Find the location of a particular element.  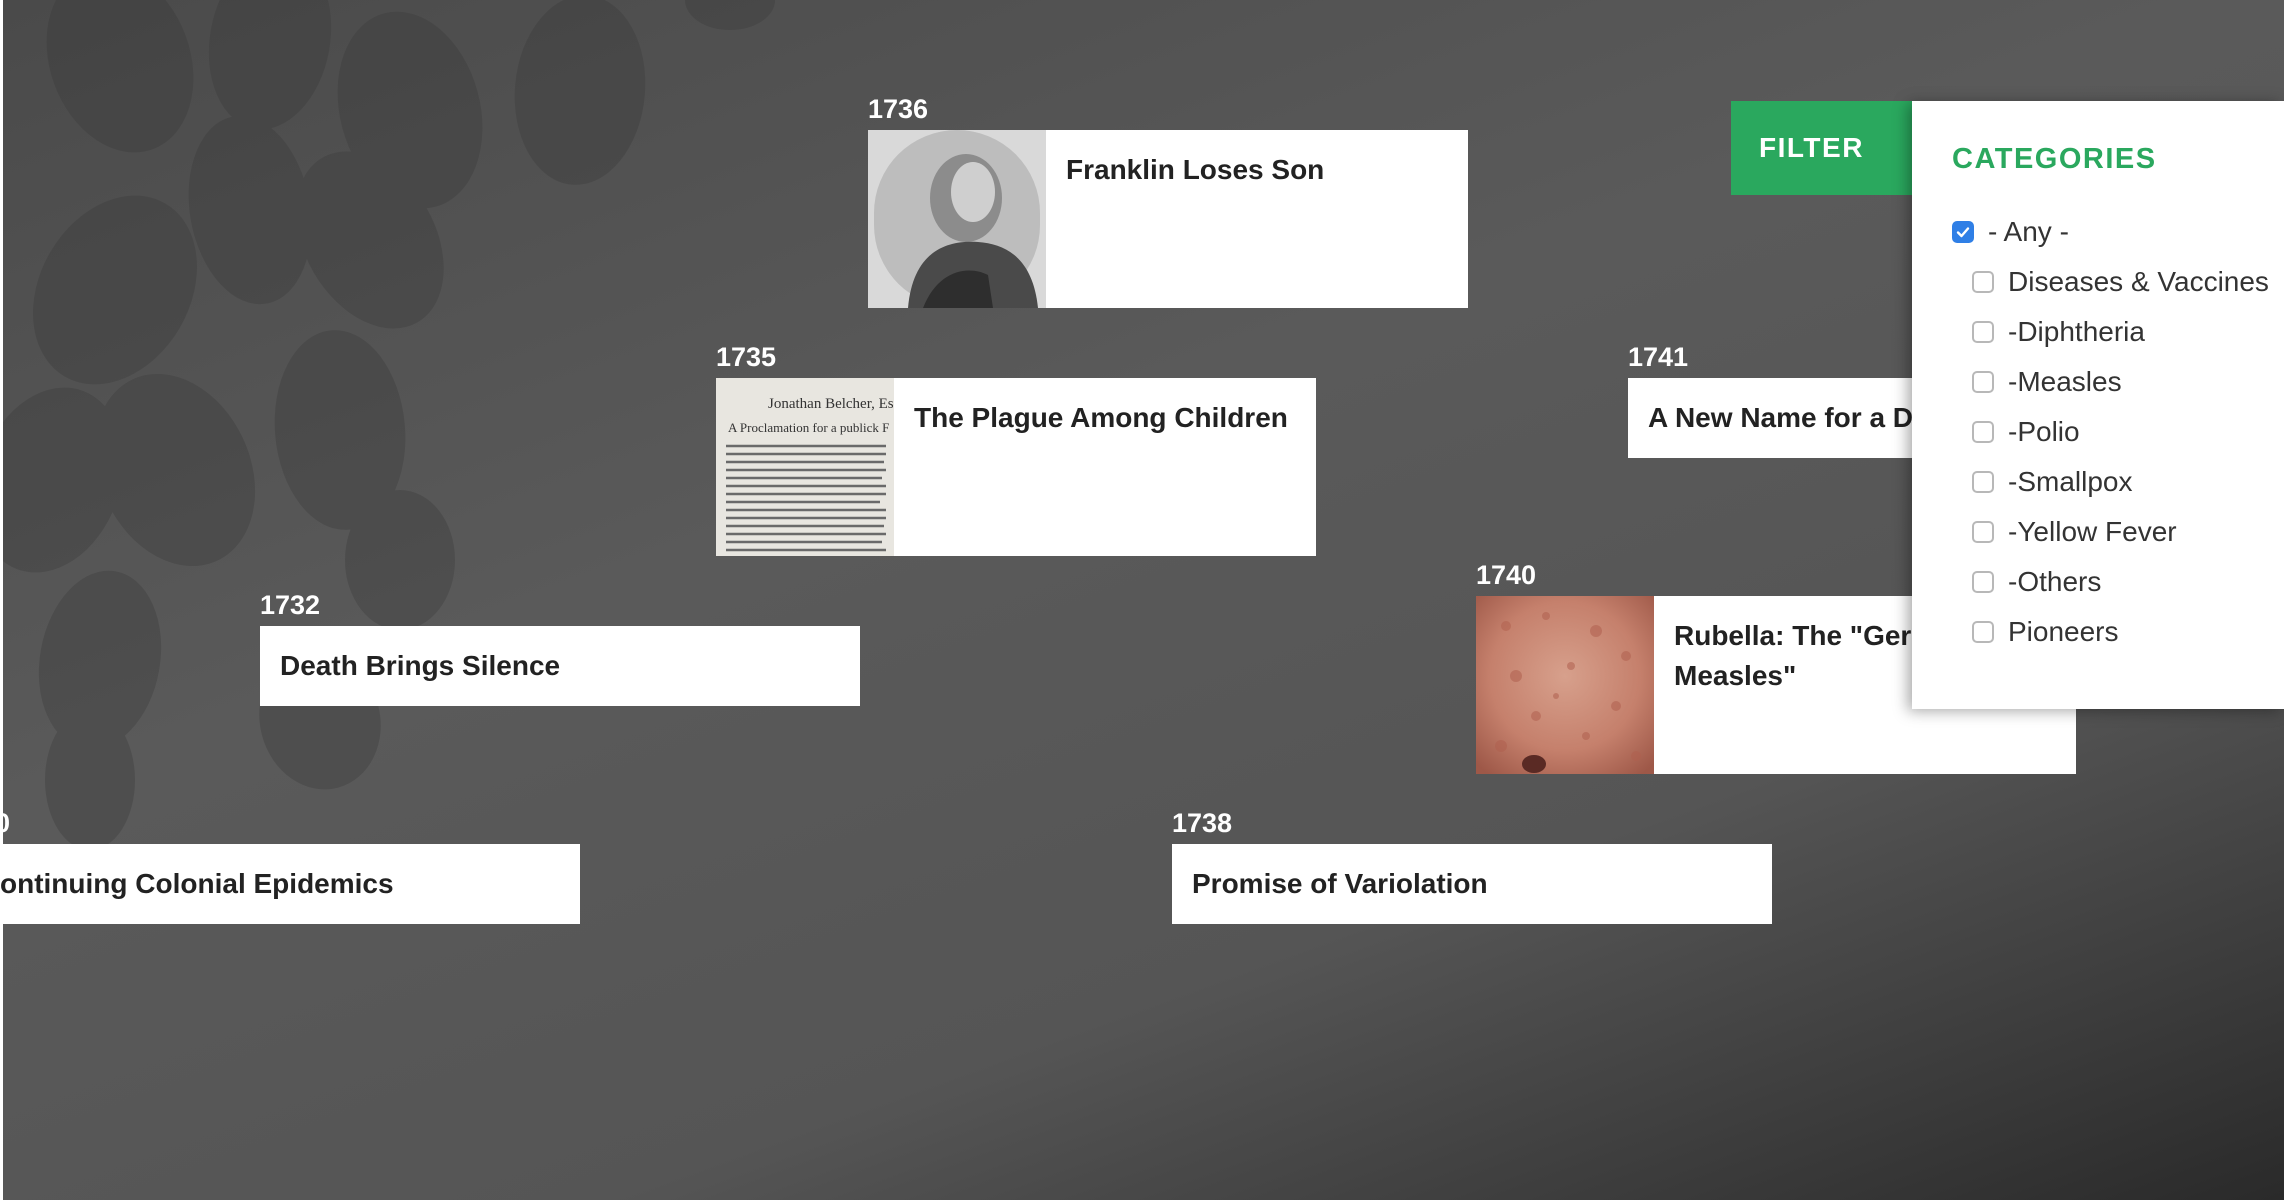

category-option: -Others is located at coordinates (2098, 582).